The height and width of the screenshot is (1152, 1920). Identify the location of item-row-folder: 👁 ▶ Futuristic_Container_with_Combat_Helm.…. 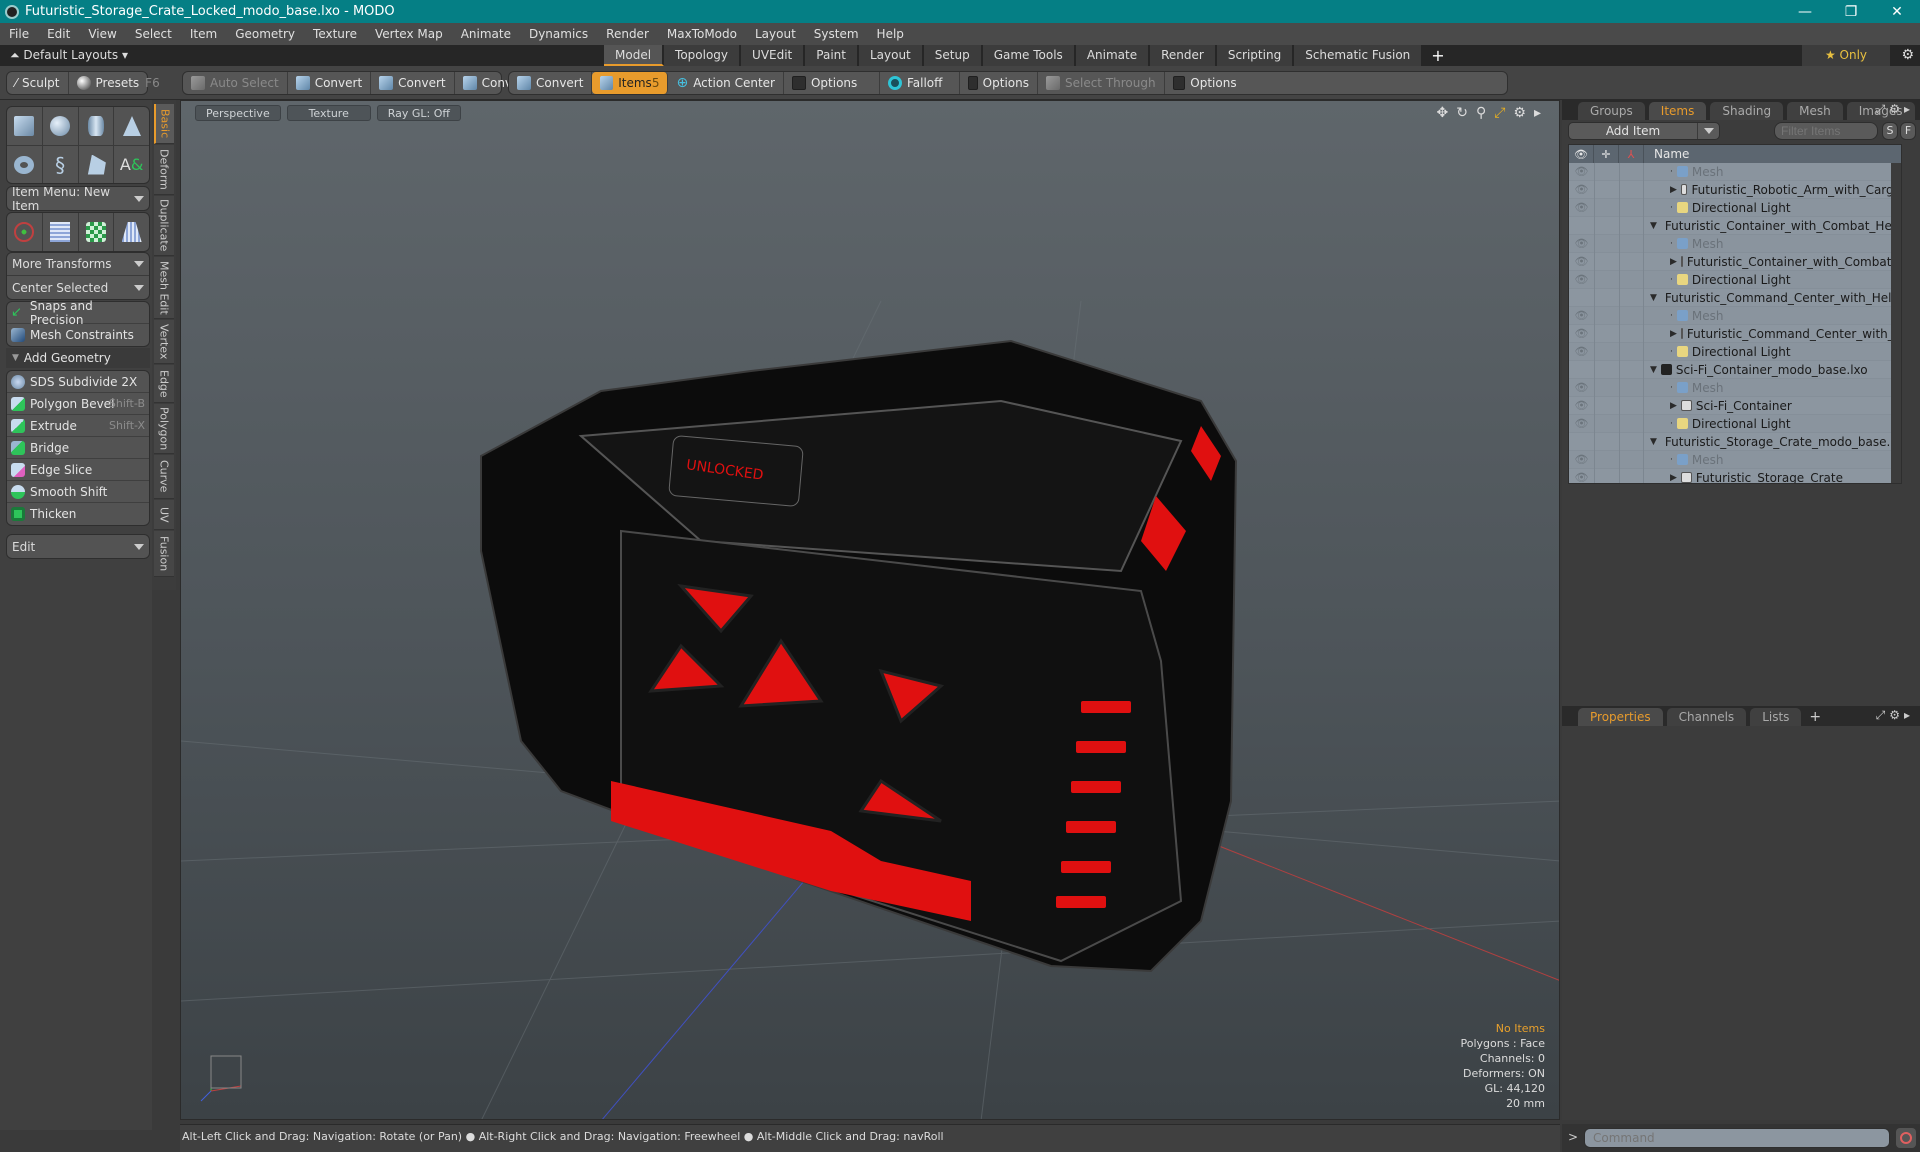
(1735, 261).